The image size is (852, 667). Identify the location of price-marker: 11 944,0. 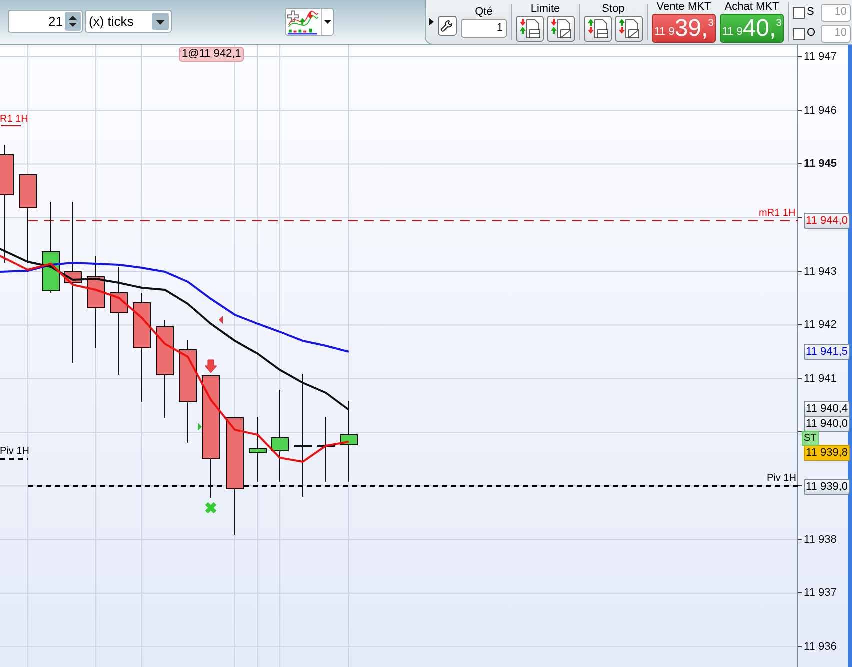
(827, 221).